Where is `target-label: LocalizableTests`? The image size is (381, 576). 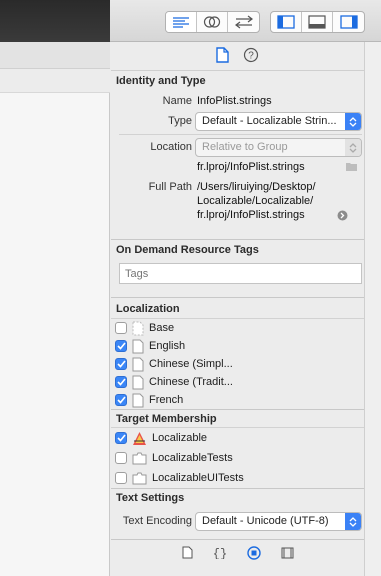
target-label: LocalizableTests is located at coordinates (192, 458).